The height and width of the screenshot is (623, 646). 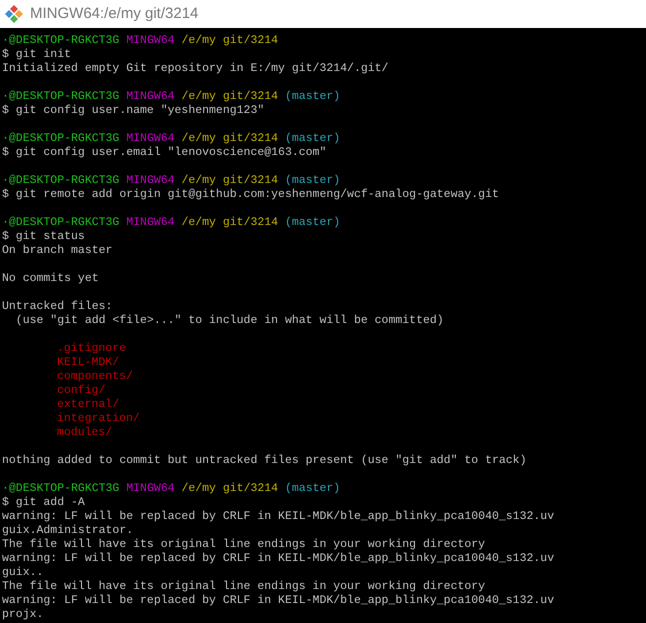 What do you see at coordinates (23, 572) in the screenshot?
I see `output-line: guix..` at bounding box center [23, 572].